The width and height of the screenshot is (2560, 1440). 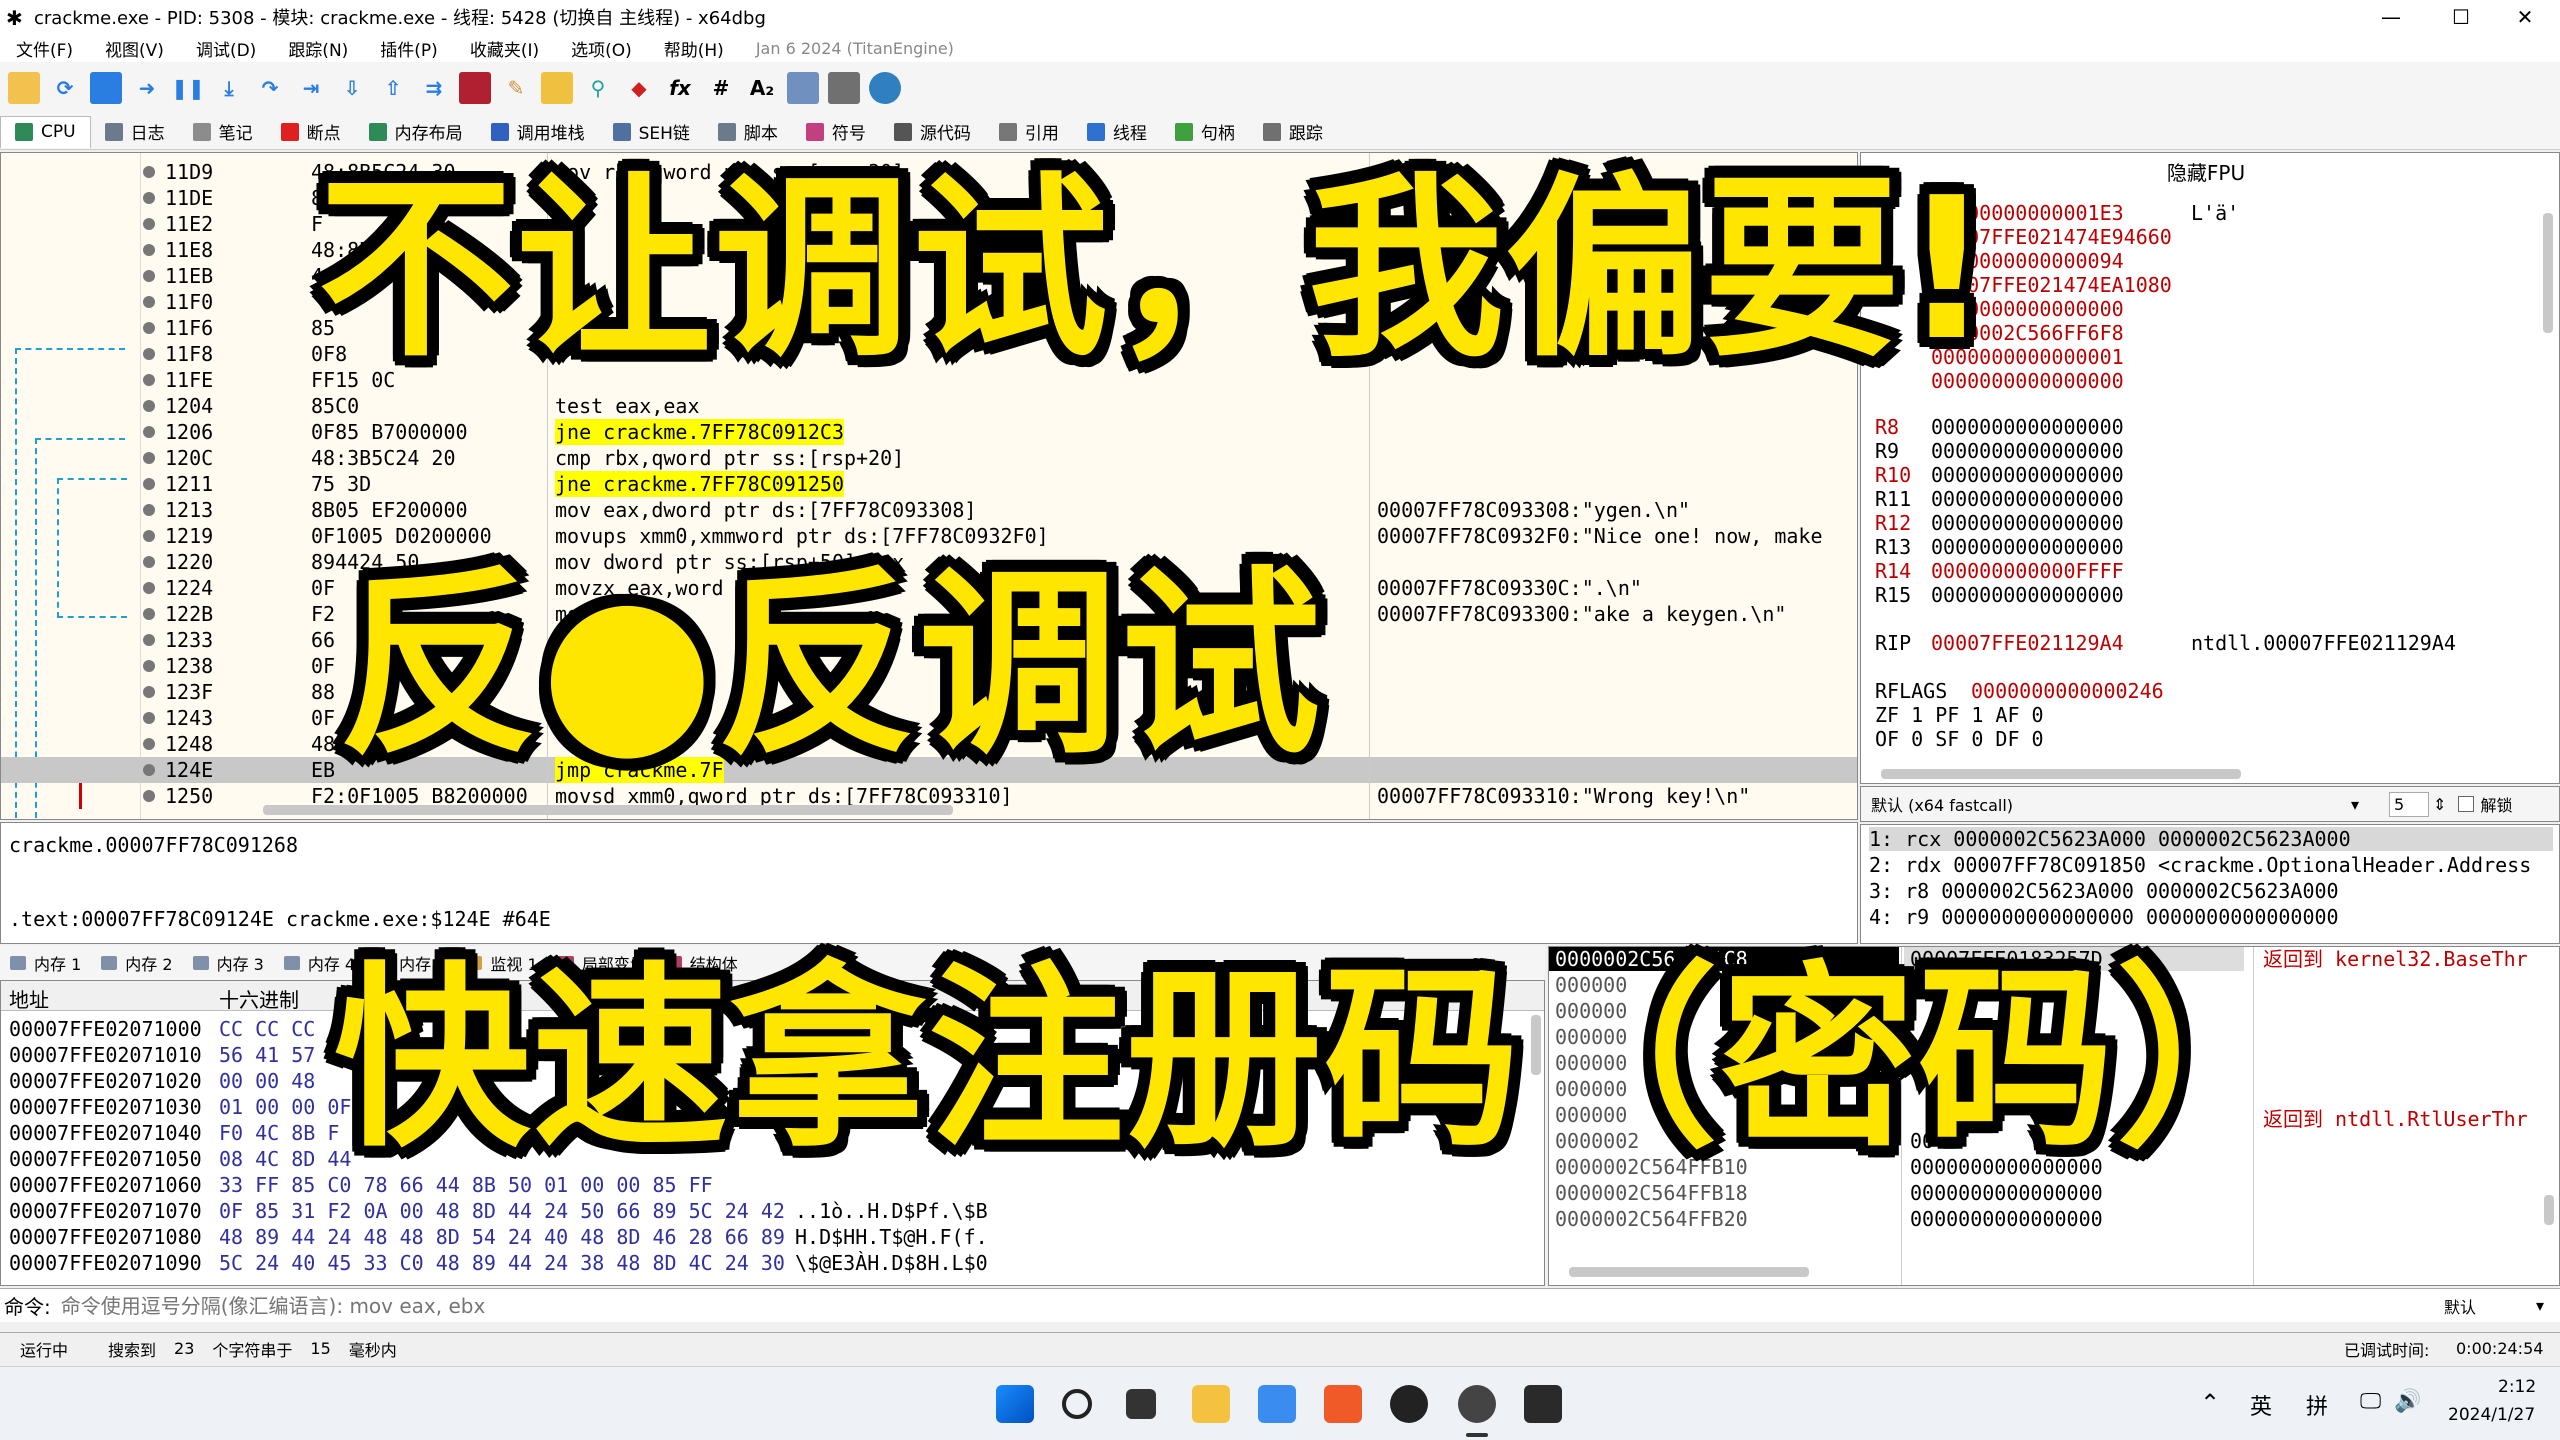 I want to click on trace-over-icon: ⇩, so click(x=352, y=88).